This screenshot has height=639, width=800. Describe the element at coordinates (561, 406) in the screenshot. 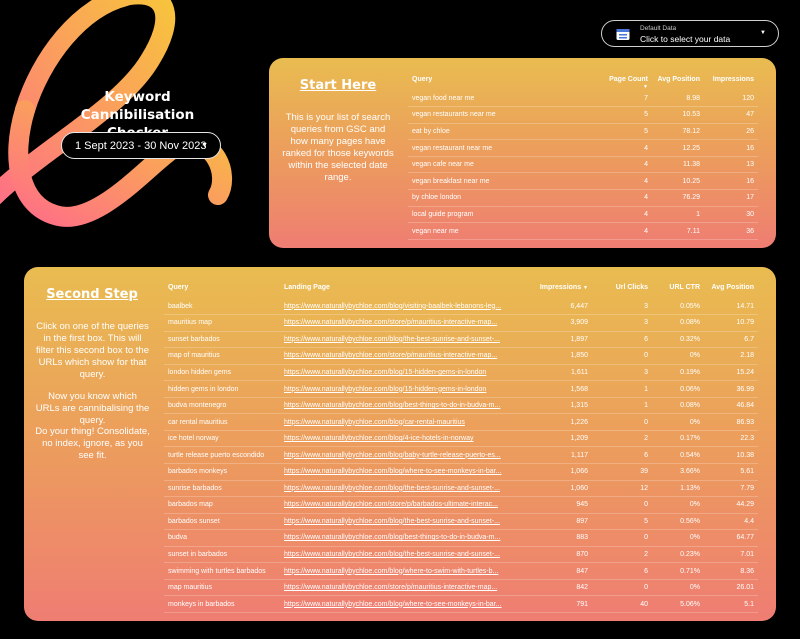

I see `impressions-cell: 1,315` at that location.